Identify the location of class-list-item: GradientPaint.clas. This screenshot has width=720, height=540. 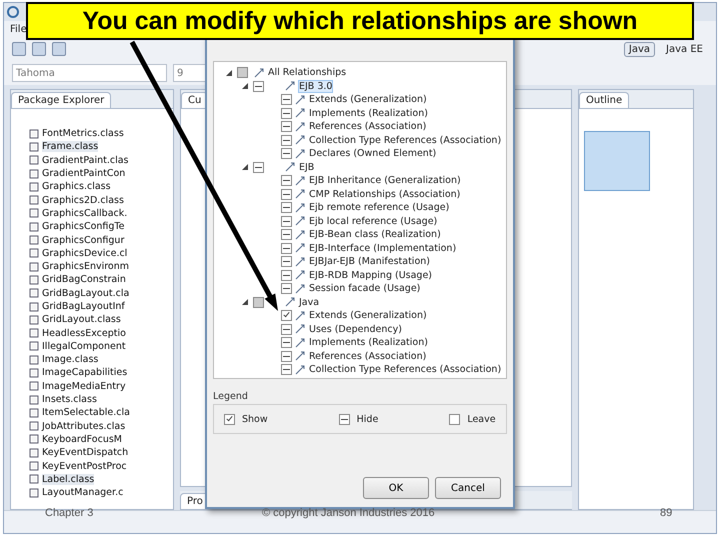
(85, 160).